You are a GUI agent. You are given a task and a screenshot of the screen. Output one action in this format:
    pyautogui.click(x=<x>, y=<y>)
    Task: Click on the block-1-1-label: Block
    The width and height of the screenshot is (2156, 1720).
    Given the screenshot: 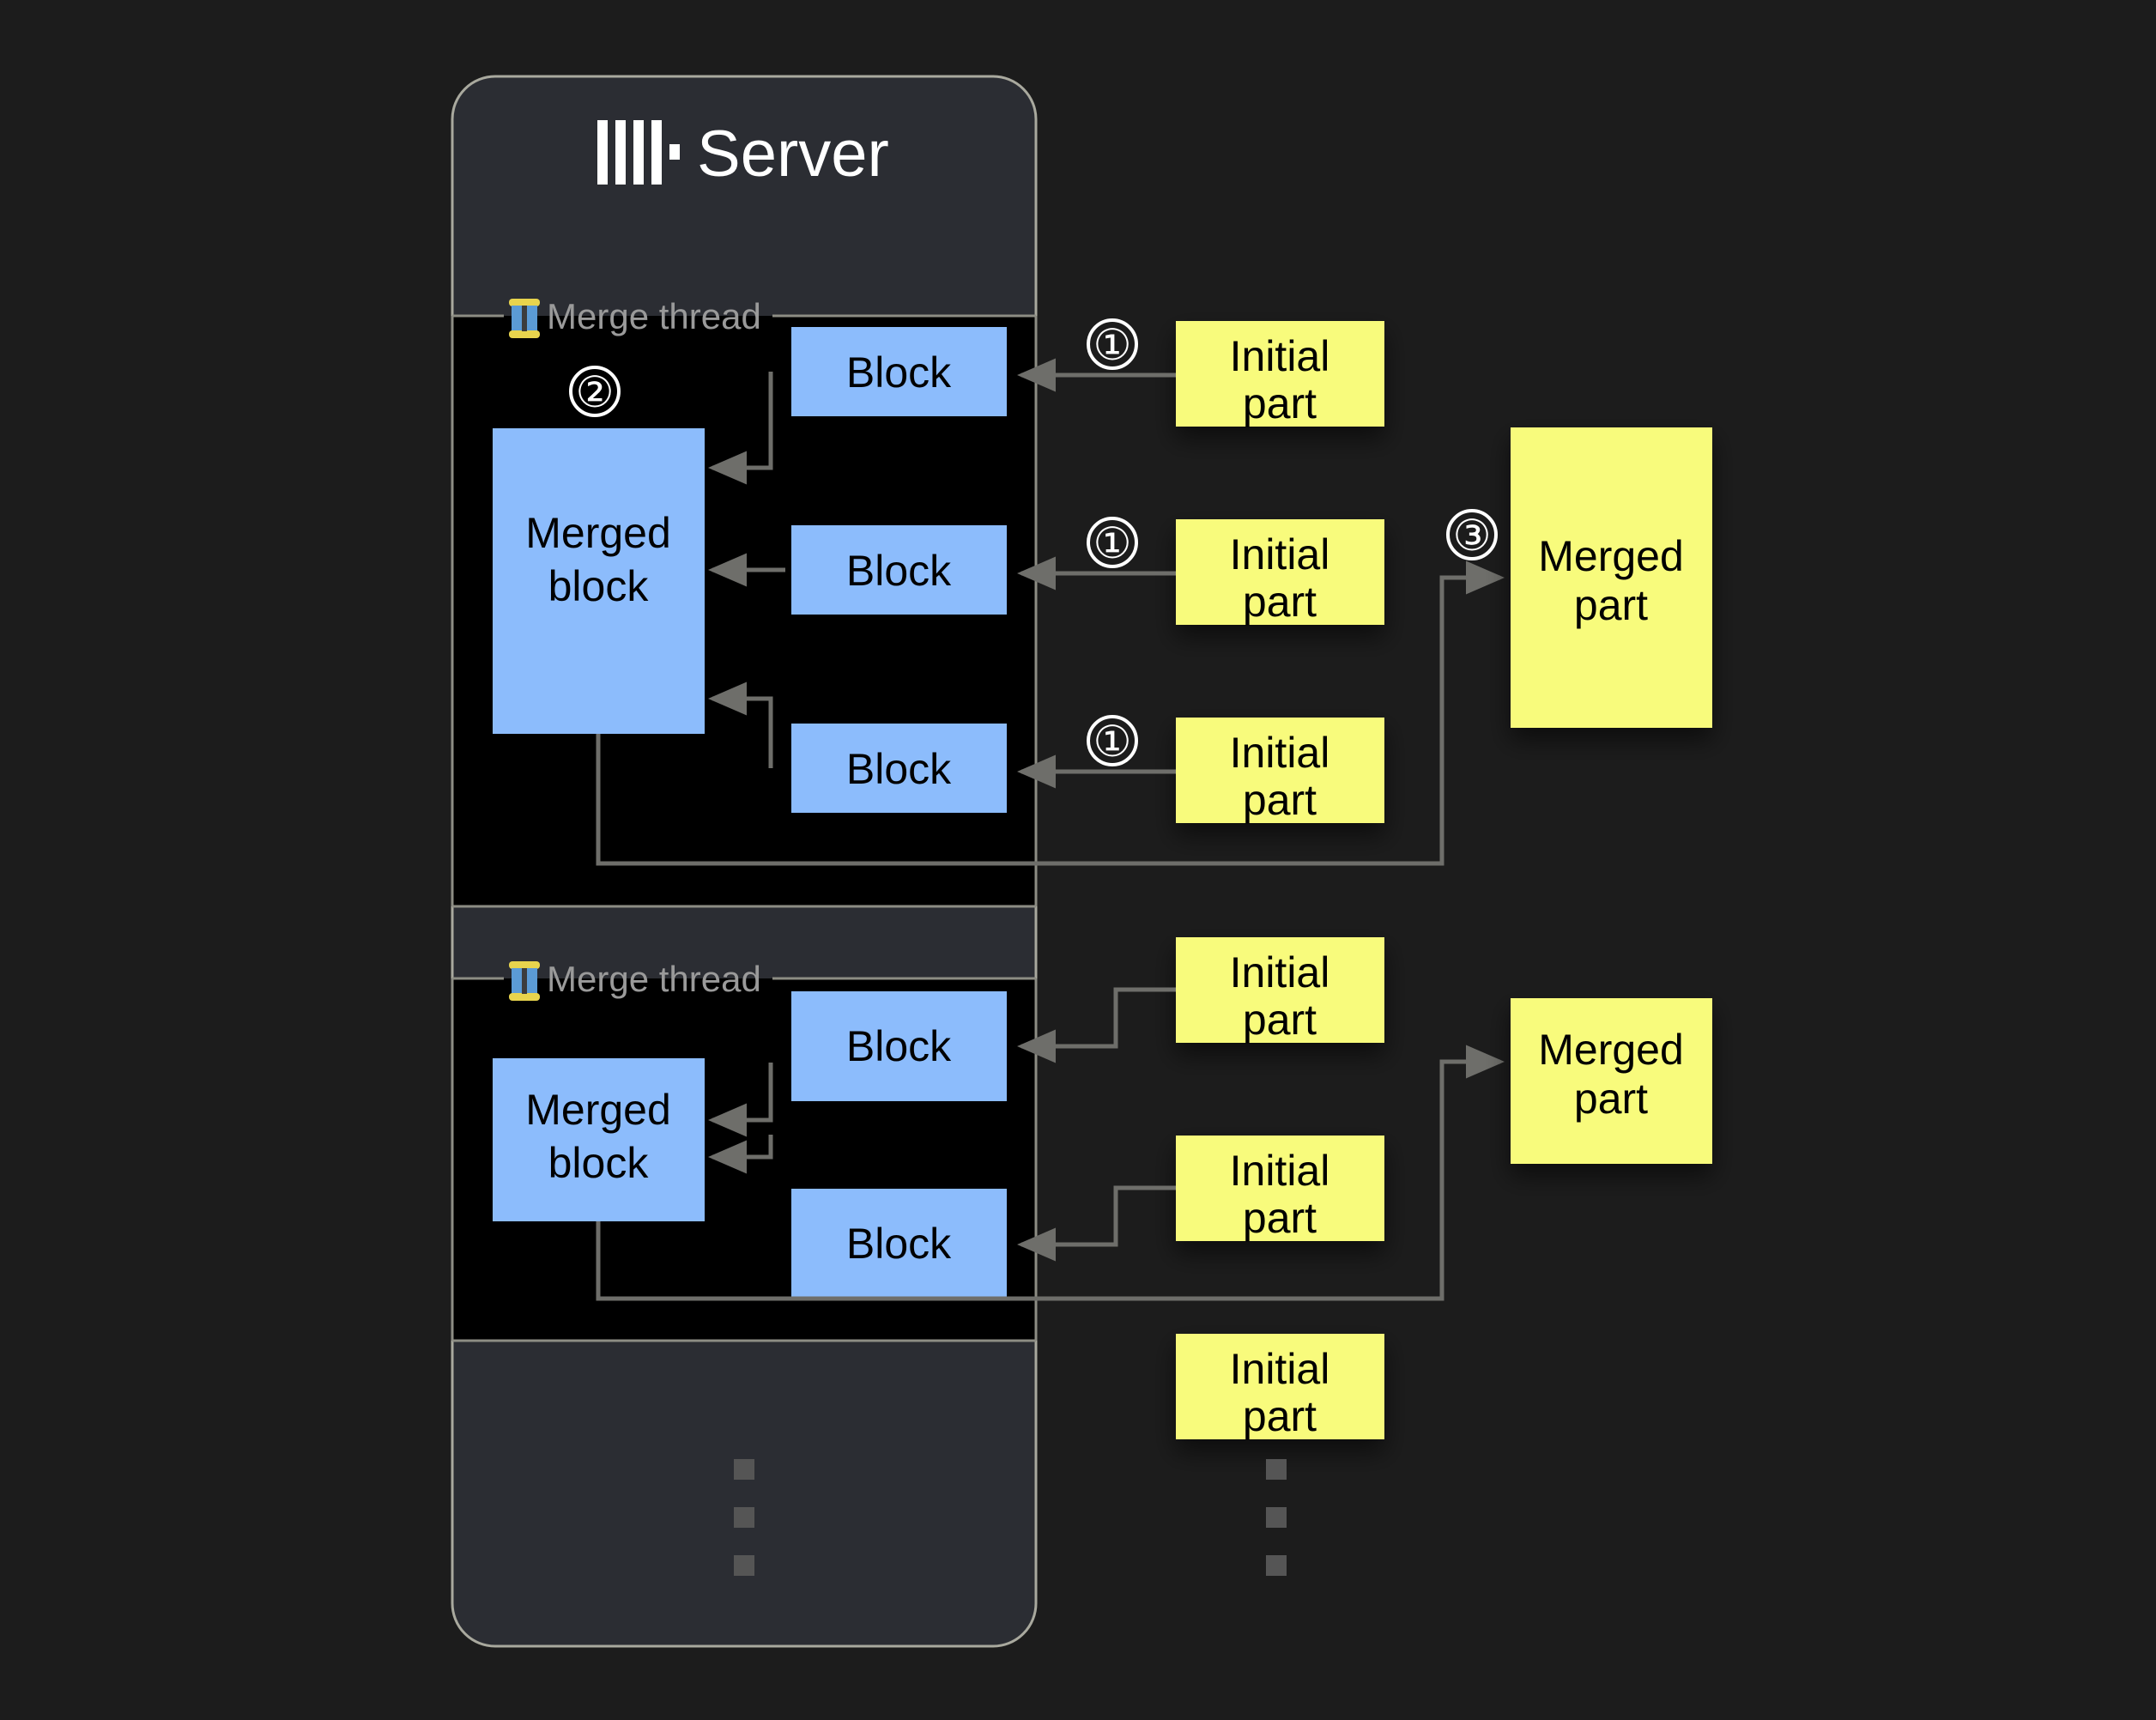 What is the action you would take?
    pyautogui.click(x=899, y=372)
    